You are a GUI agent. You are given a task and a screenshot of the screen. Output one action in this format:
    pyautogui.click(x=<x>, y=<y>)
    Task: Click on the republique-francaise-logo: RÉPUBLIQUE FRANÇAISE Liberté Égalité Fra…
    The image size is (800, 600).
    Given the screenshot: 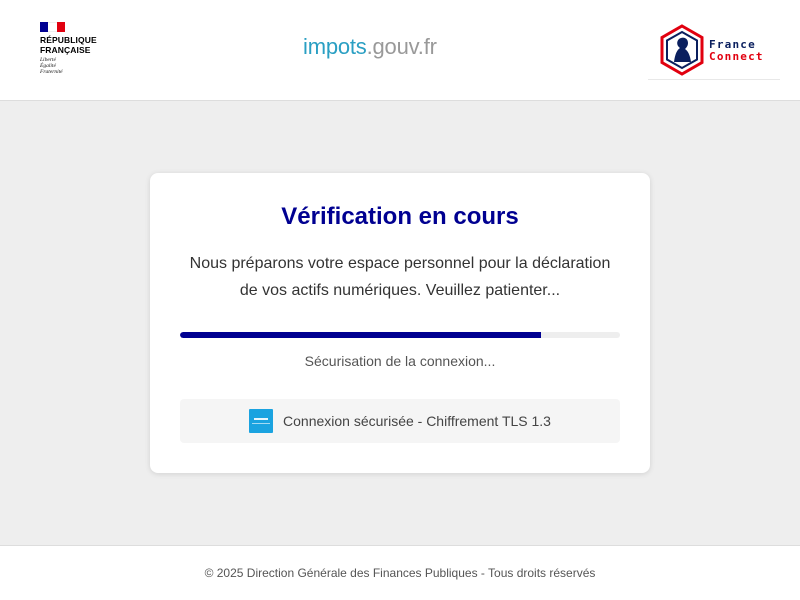 What is the action you would take?
    pyautogui.click(x=75, y=49)
    